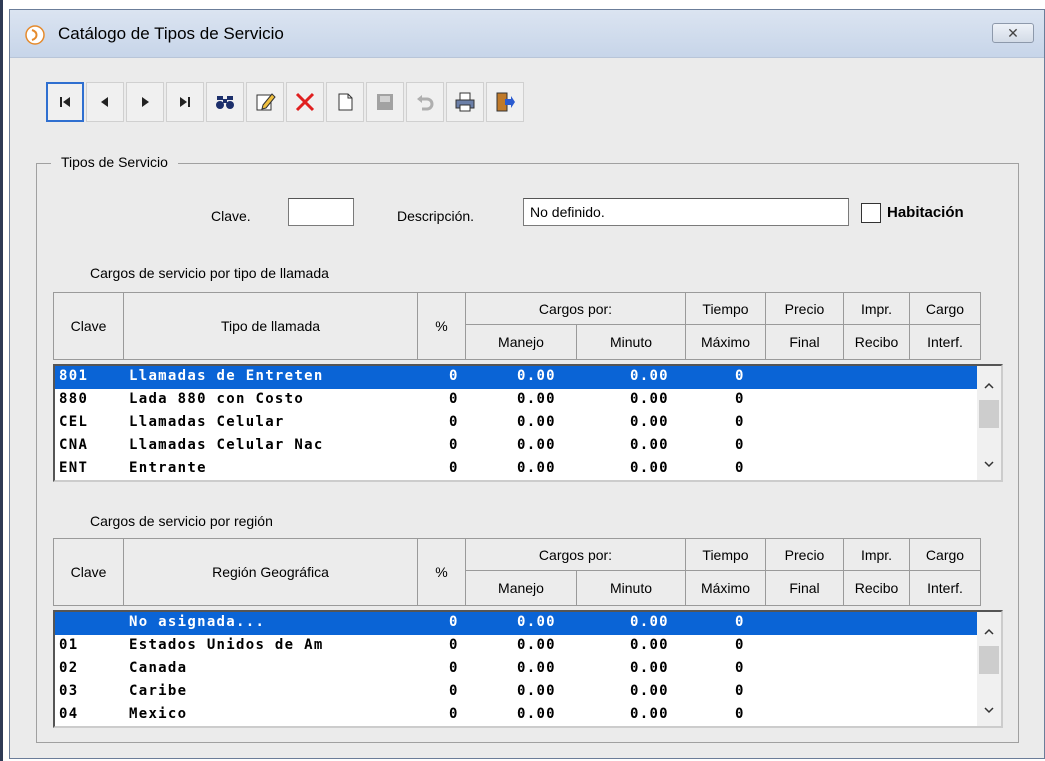 This screenshot has height=761, width=1045. What do you see at coordinates (465, 102) in the screenshot?
I see `print-button` at bounding box center [465, 102].